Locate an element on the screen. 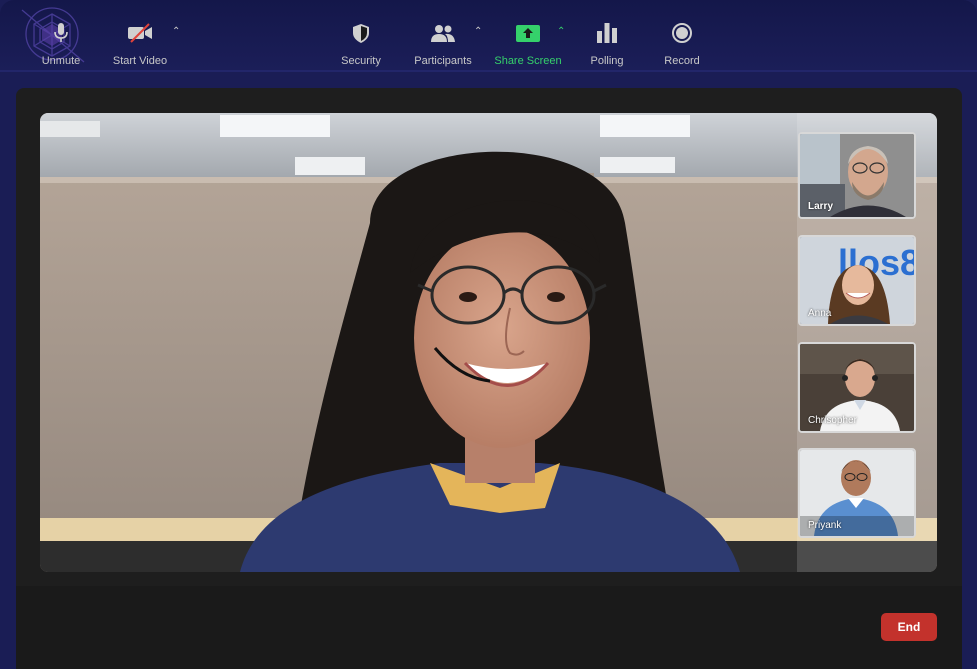 Image resolution: width=977 pixels, height=669 pixels. security-button: Security is located at coordinates (361, 41).